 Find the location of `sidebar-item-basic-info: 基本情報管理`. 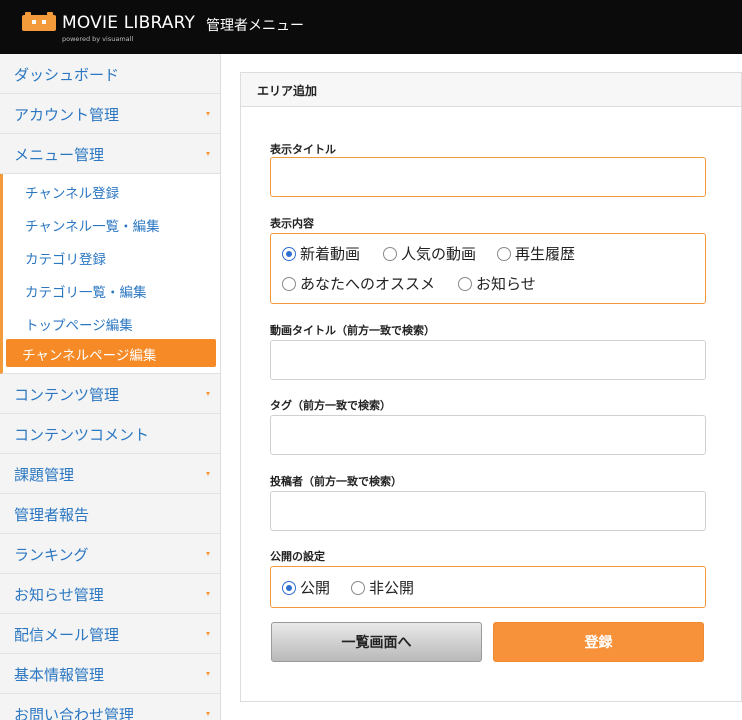

sidebar-item-basic-info: 基本情報管理 is located at coordinates (110, 674).